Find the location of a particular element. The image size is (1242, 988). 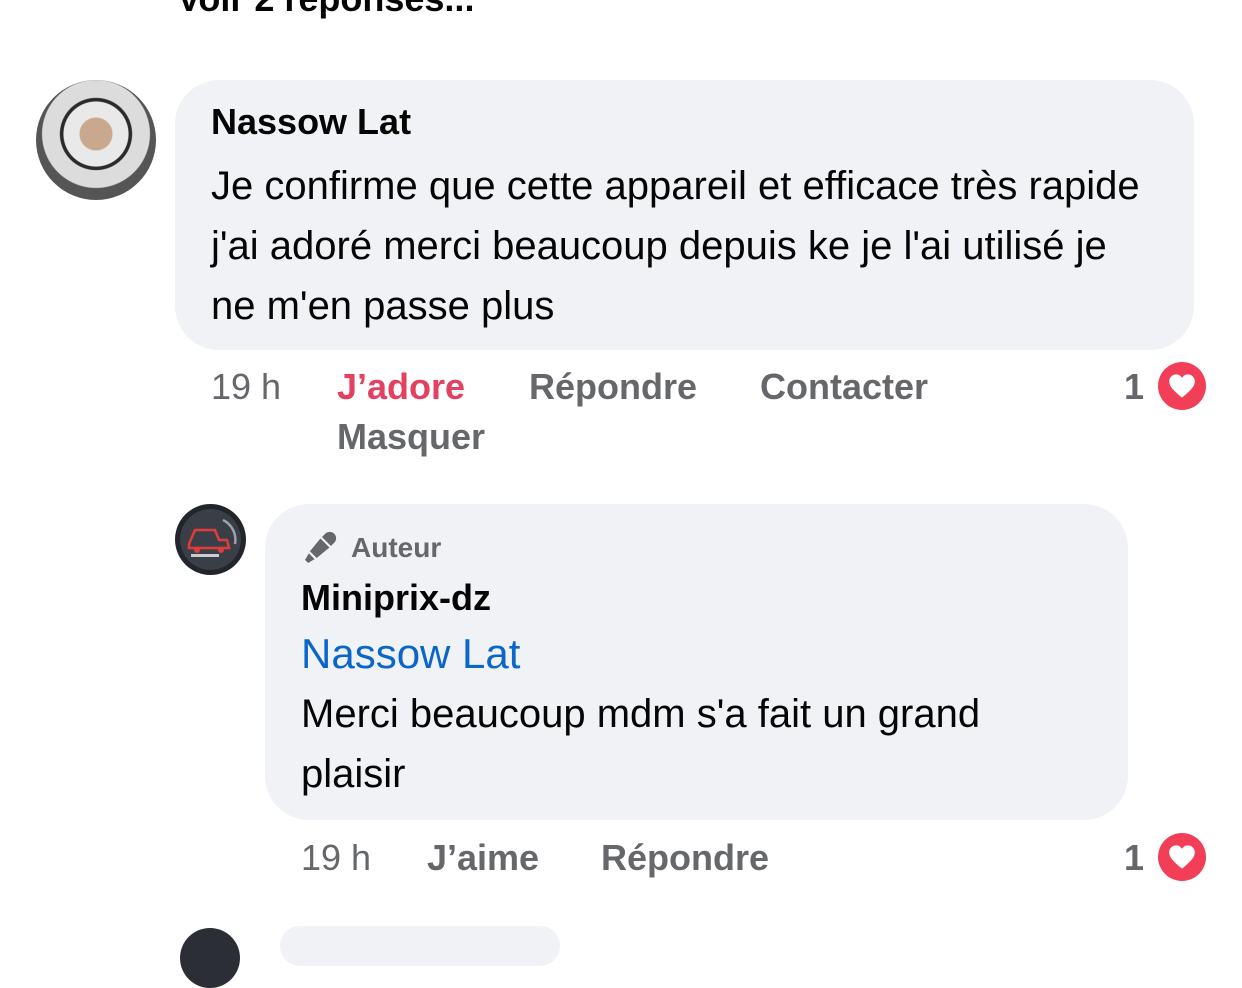

comment-actions: 19 h is located at coordinates (246, 387).